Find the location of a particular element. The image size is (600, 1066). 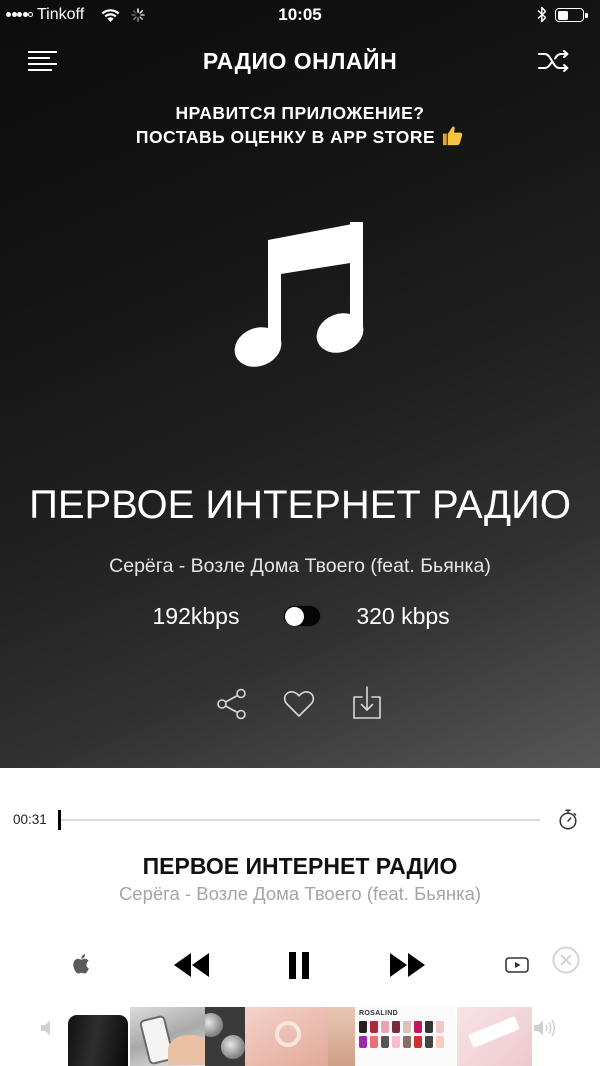

pause-icon is located at coordinates (299, 965).